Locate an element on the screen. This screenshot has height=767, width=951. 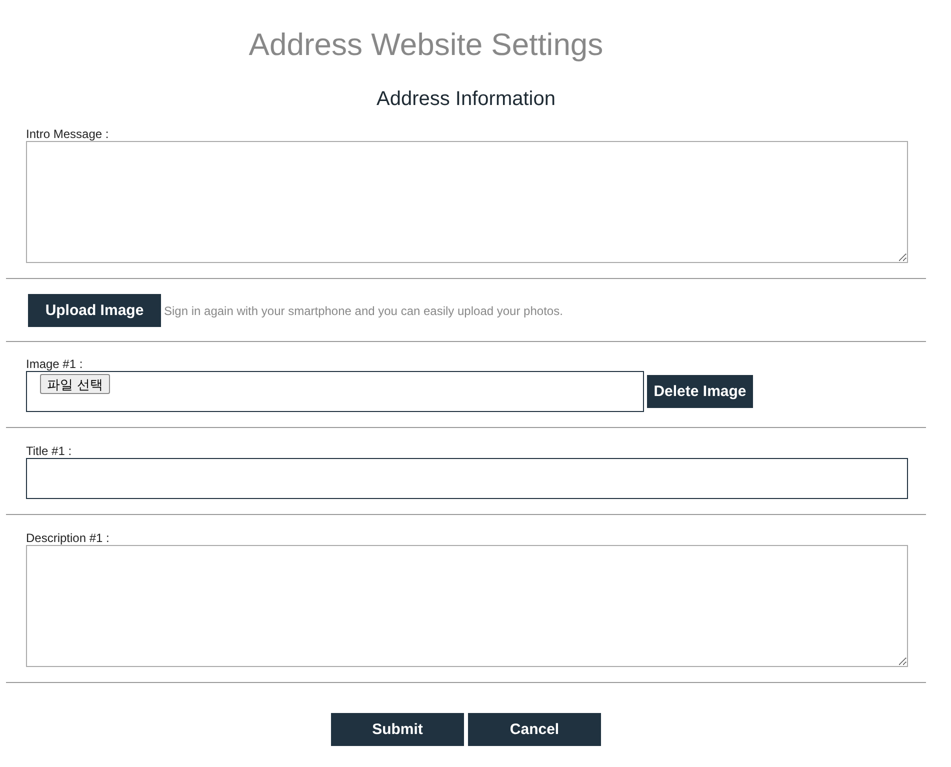
upload-image-button: Upload Image is located at coordinates (94, 310).